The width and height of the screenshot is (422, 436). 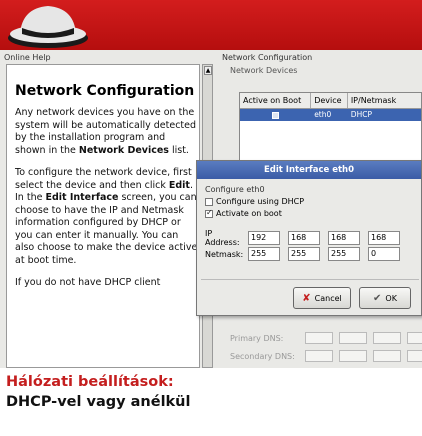 What do you see at coordinates (98, 402) in the screenshot?
I see `caption-subtitle: DHCP-vel vagy anélkül` at bounding box center [98, 402].